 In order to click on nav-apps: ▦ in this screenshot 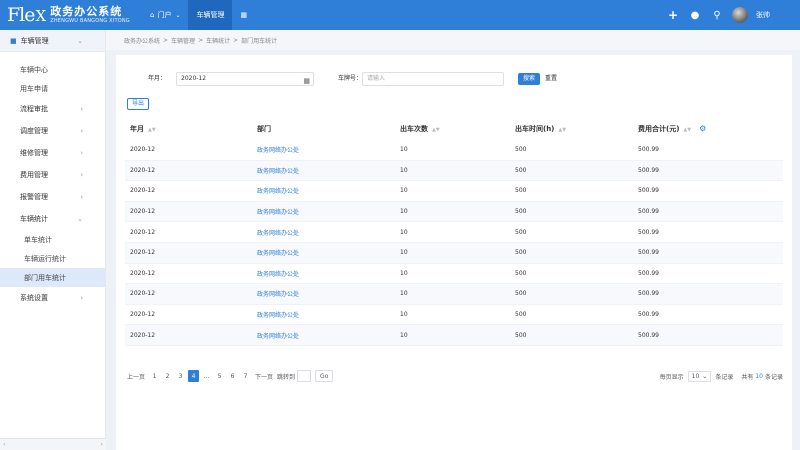, I will do `click(243, 15)`.